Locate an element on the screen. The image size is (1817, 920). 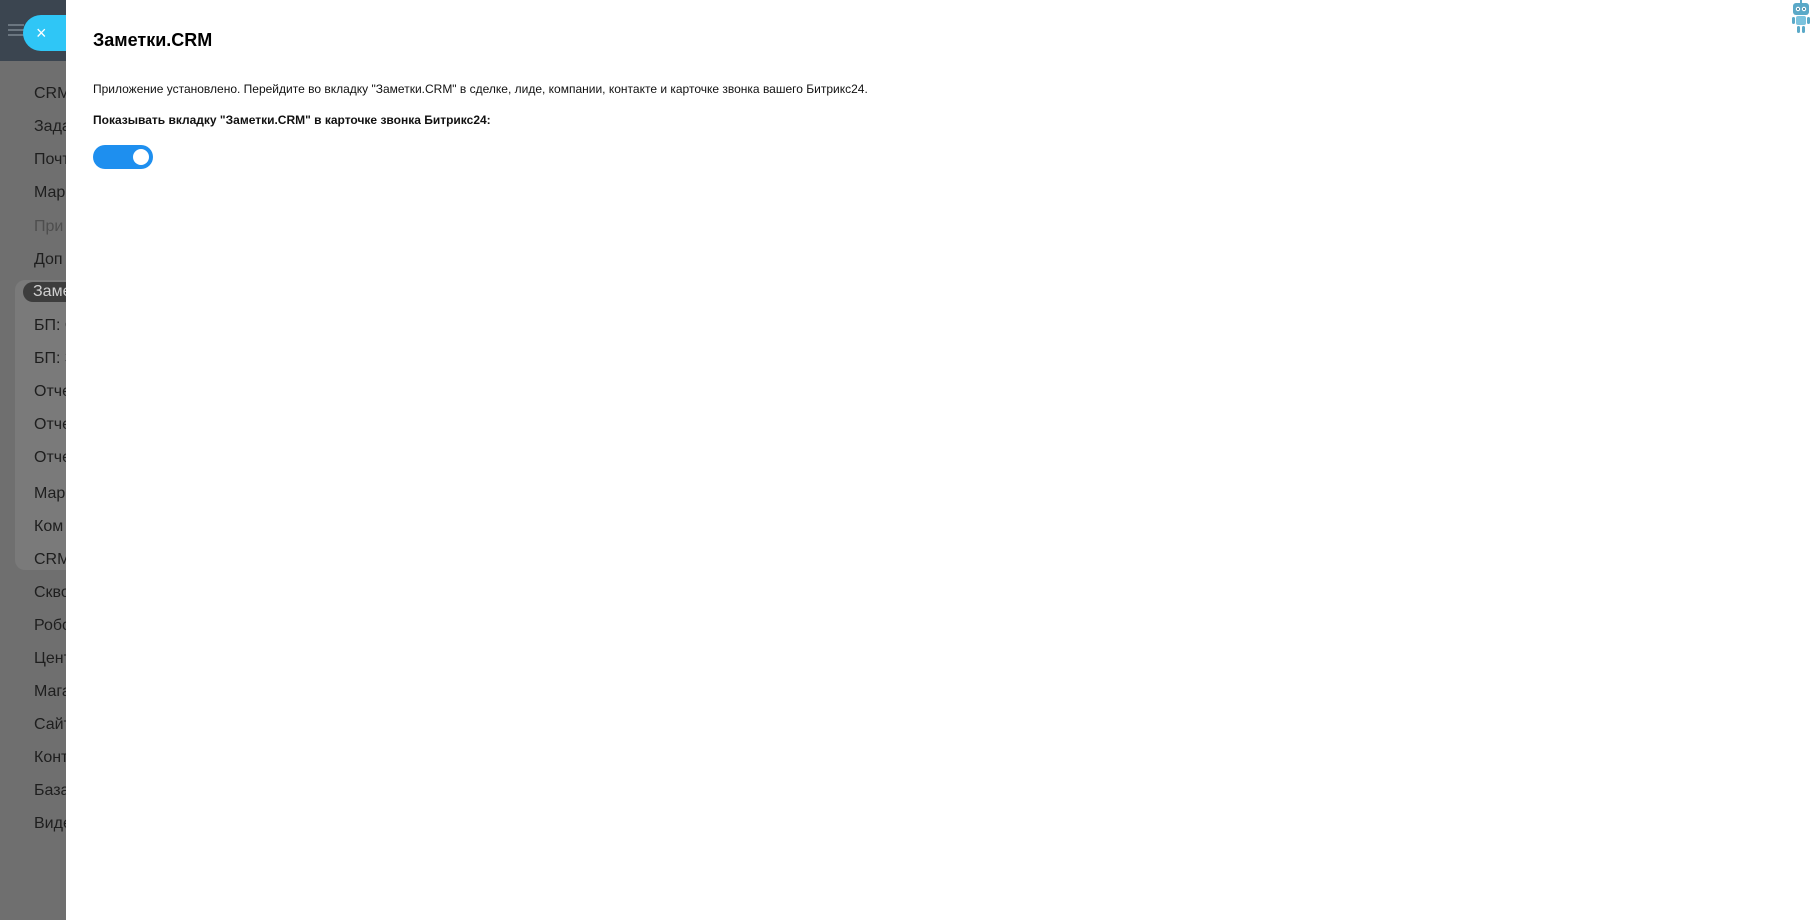
close-slider-button: × is located at coordinates (46, 33).